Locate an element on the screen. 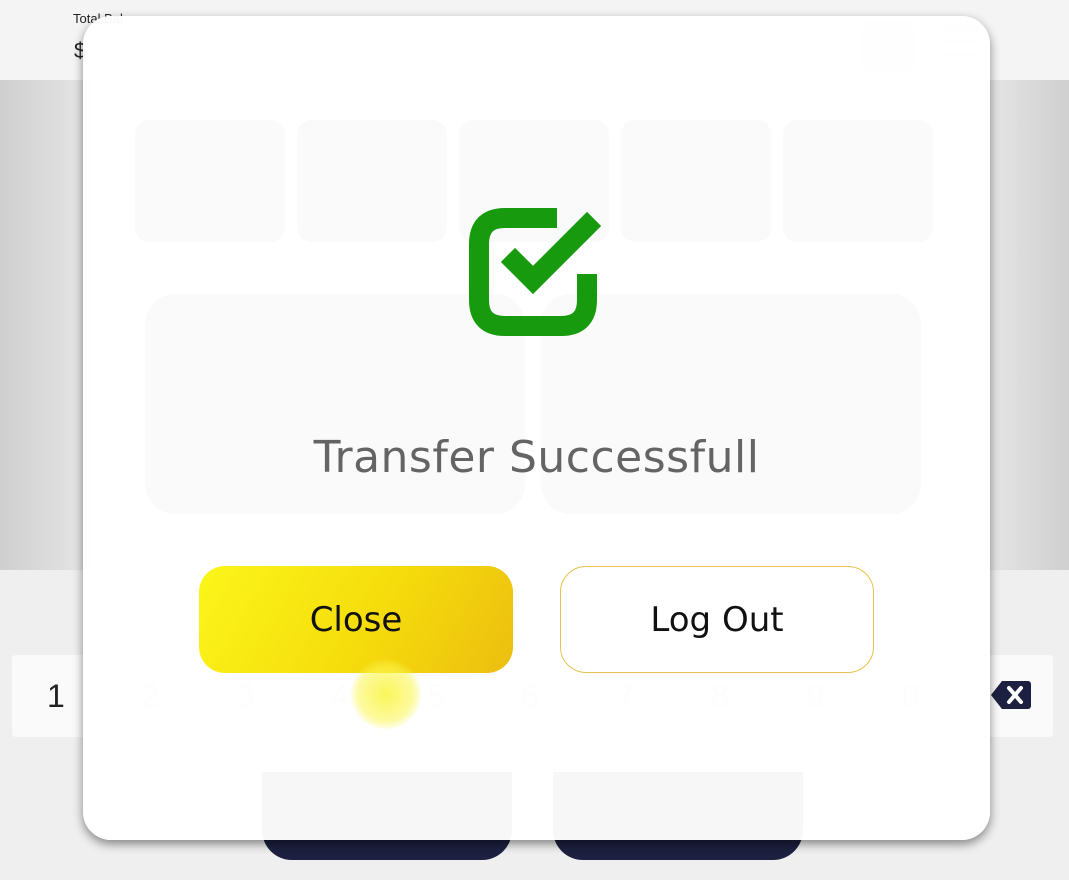 This screenshot has height=880, width=1069. tap-indicator is located at coordinates (386, 694).